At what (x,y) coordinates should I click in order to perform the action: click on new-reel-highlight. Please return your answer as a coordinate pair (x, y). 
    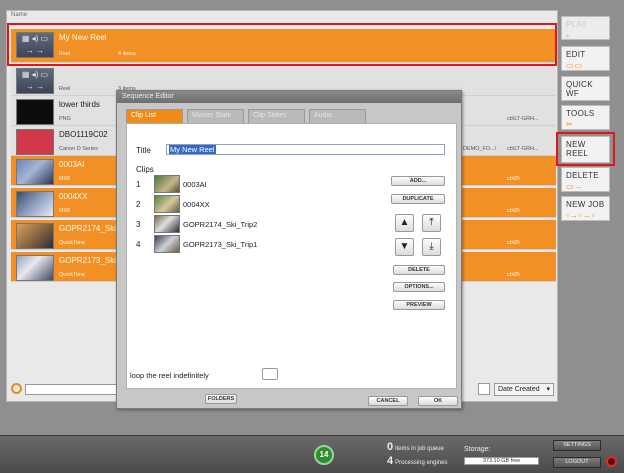
    Looking at the image, I should click on (585, 149).